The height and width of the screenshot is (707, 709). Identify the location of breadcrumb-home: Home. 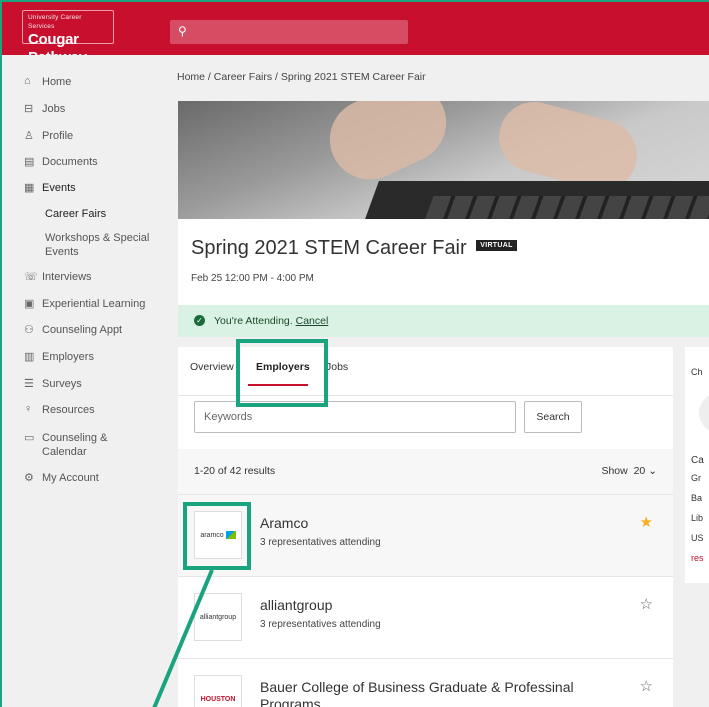
(191, 77).